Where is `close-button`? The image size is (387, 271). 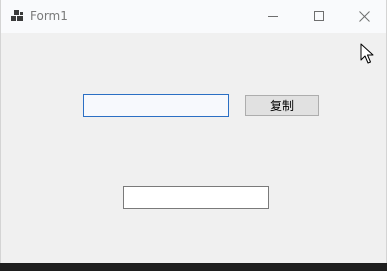
close-button is located at coordinates (364, 16).